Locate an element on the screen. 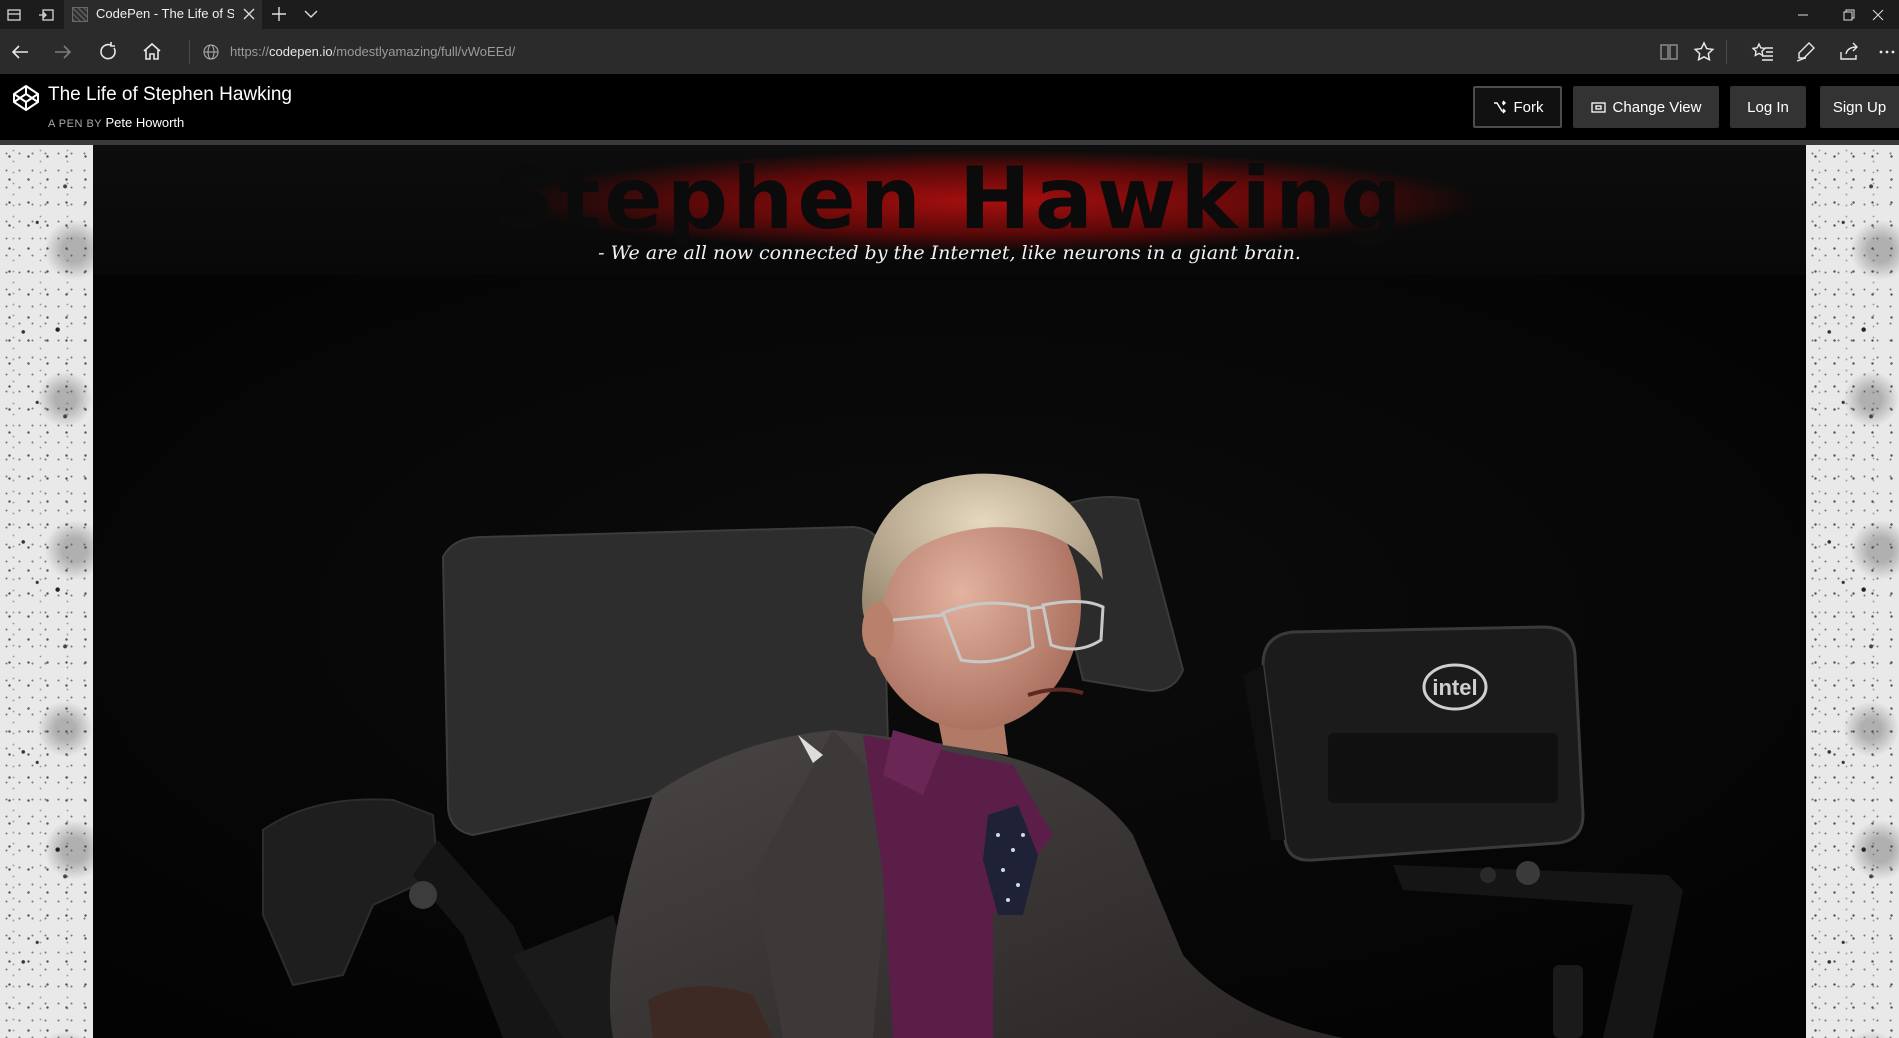 Image resolution: width=1899 pixels, height=1038 pixels. codepen-favicon-icon is located at coordinates (80, 14).